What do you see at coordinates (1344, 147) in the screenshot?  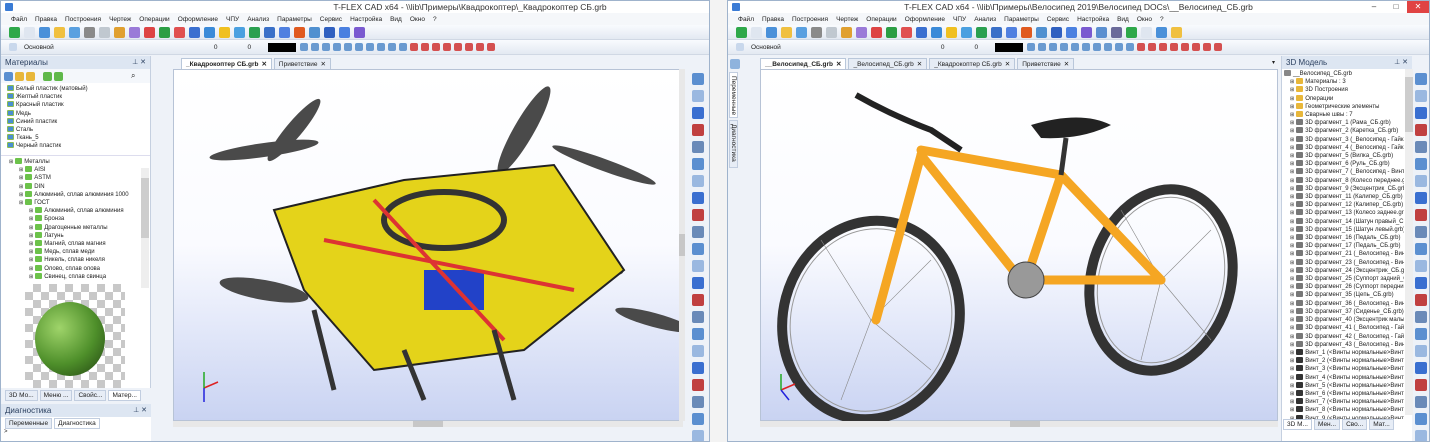 I see `tree-item: ⊞ 3D фрагмент_4 (_Велосипед - Гайка ка` at bounding box center [1344, 147].